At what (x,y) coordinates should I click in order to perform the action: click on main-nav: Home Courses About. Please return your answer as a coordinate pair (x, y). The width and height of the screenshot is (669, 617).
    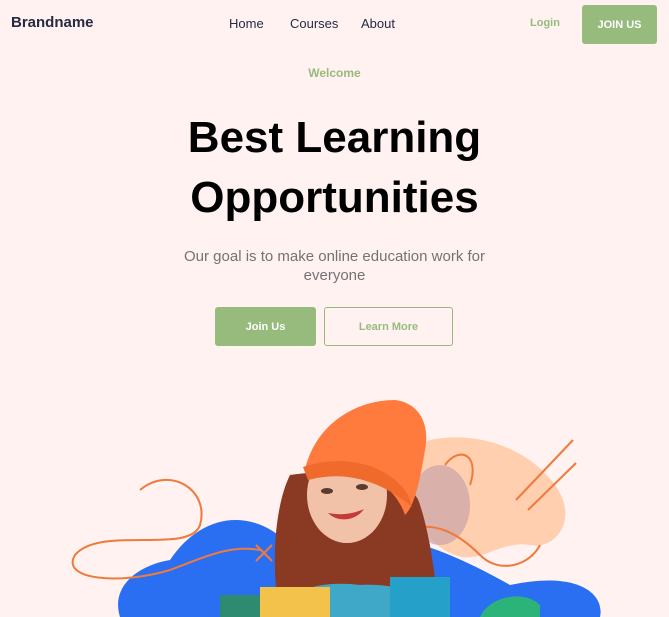
    Looking at the image, I should click on (334, 25).